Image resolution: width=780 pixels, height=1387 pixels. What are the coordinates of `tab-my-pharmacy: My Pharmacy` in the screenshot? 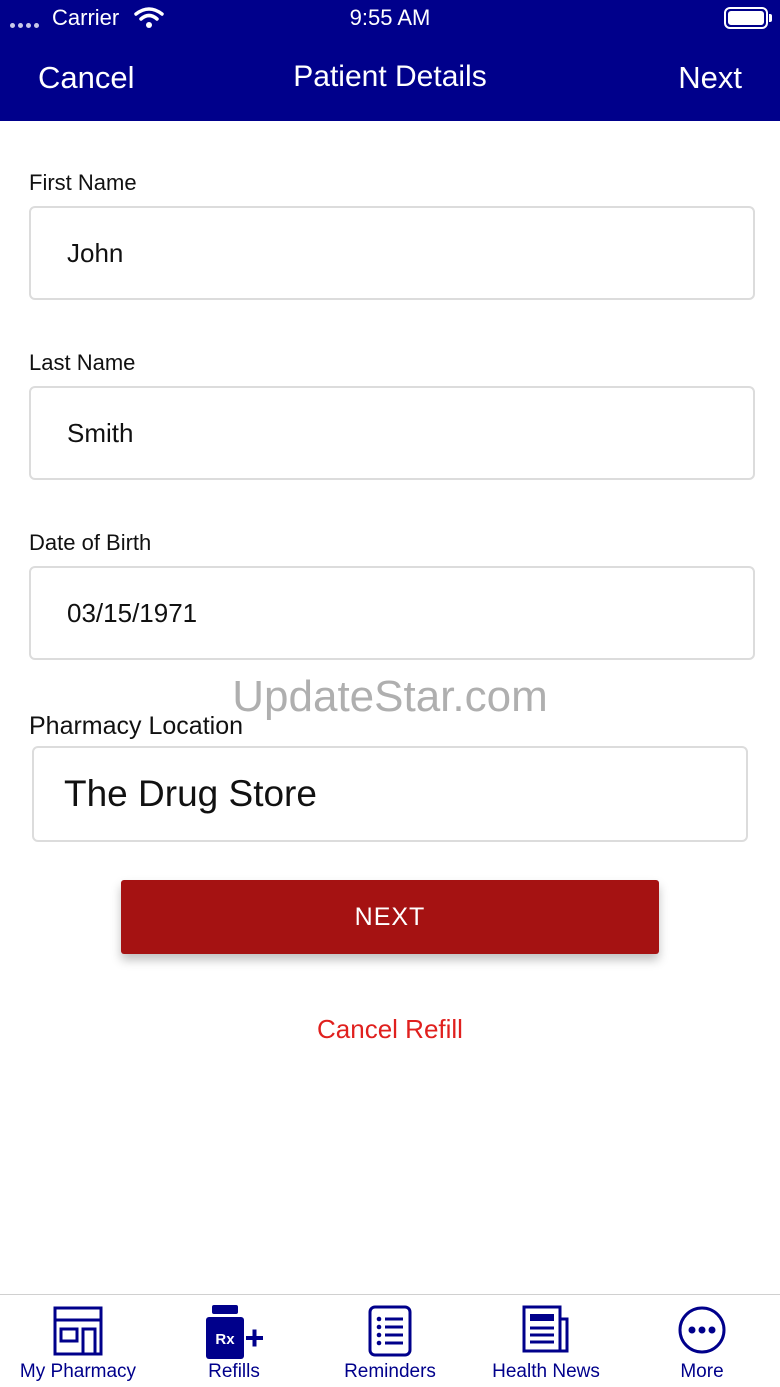 It's located at (78, 1341).